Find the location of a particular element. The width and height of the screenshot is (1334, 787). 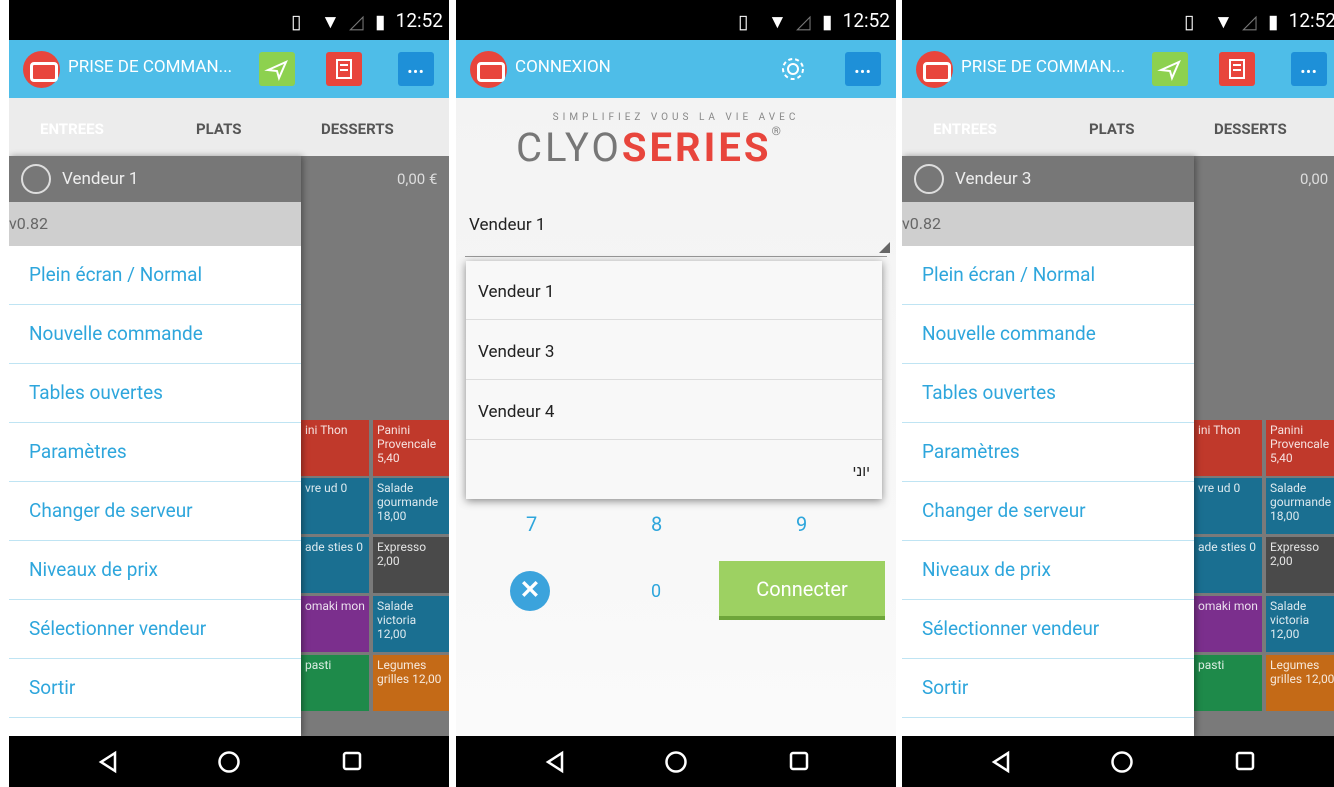

screen-title: CONNEXION is located at coordinates (563, 67).